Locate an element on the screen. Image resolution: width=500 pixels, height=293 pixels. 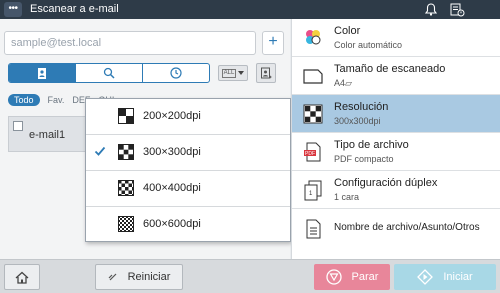
resolution-option-label: 300×300dpi is located at coordinates (172, 152).